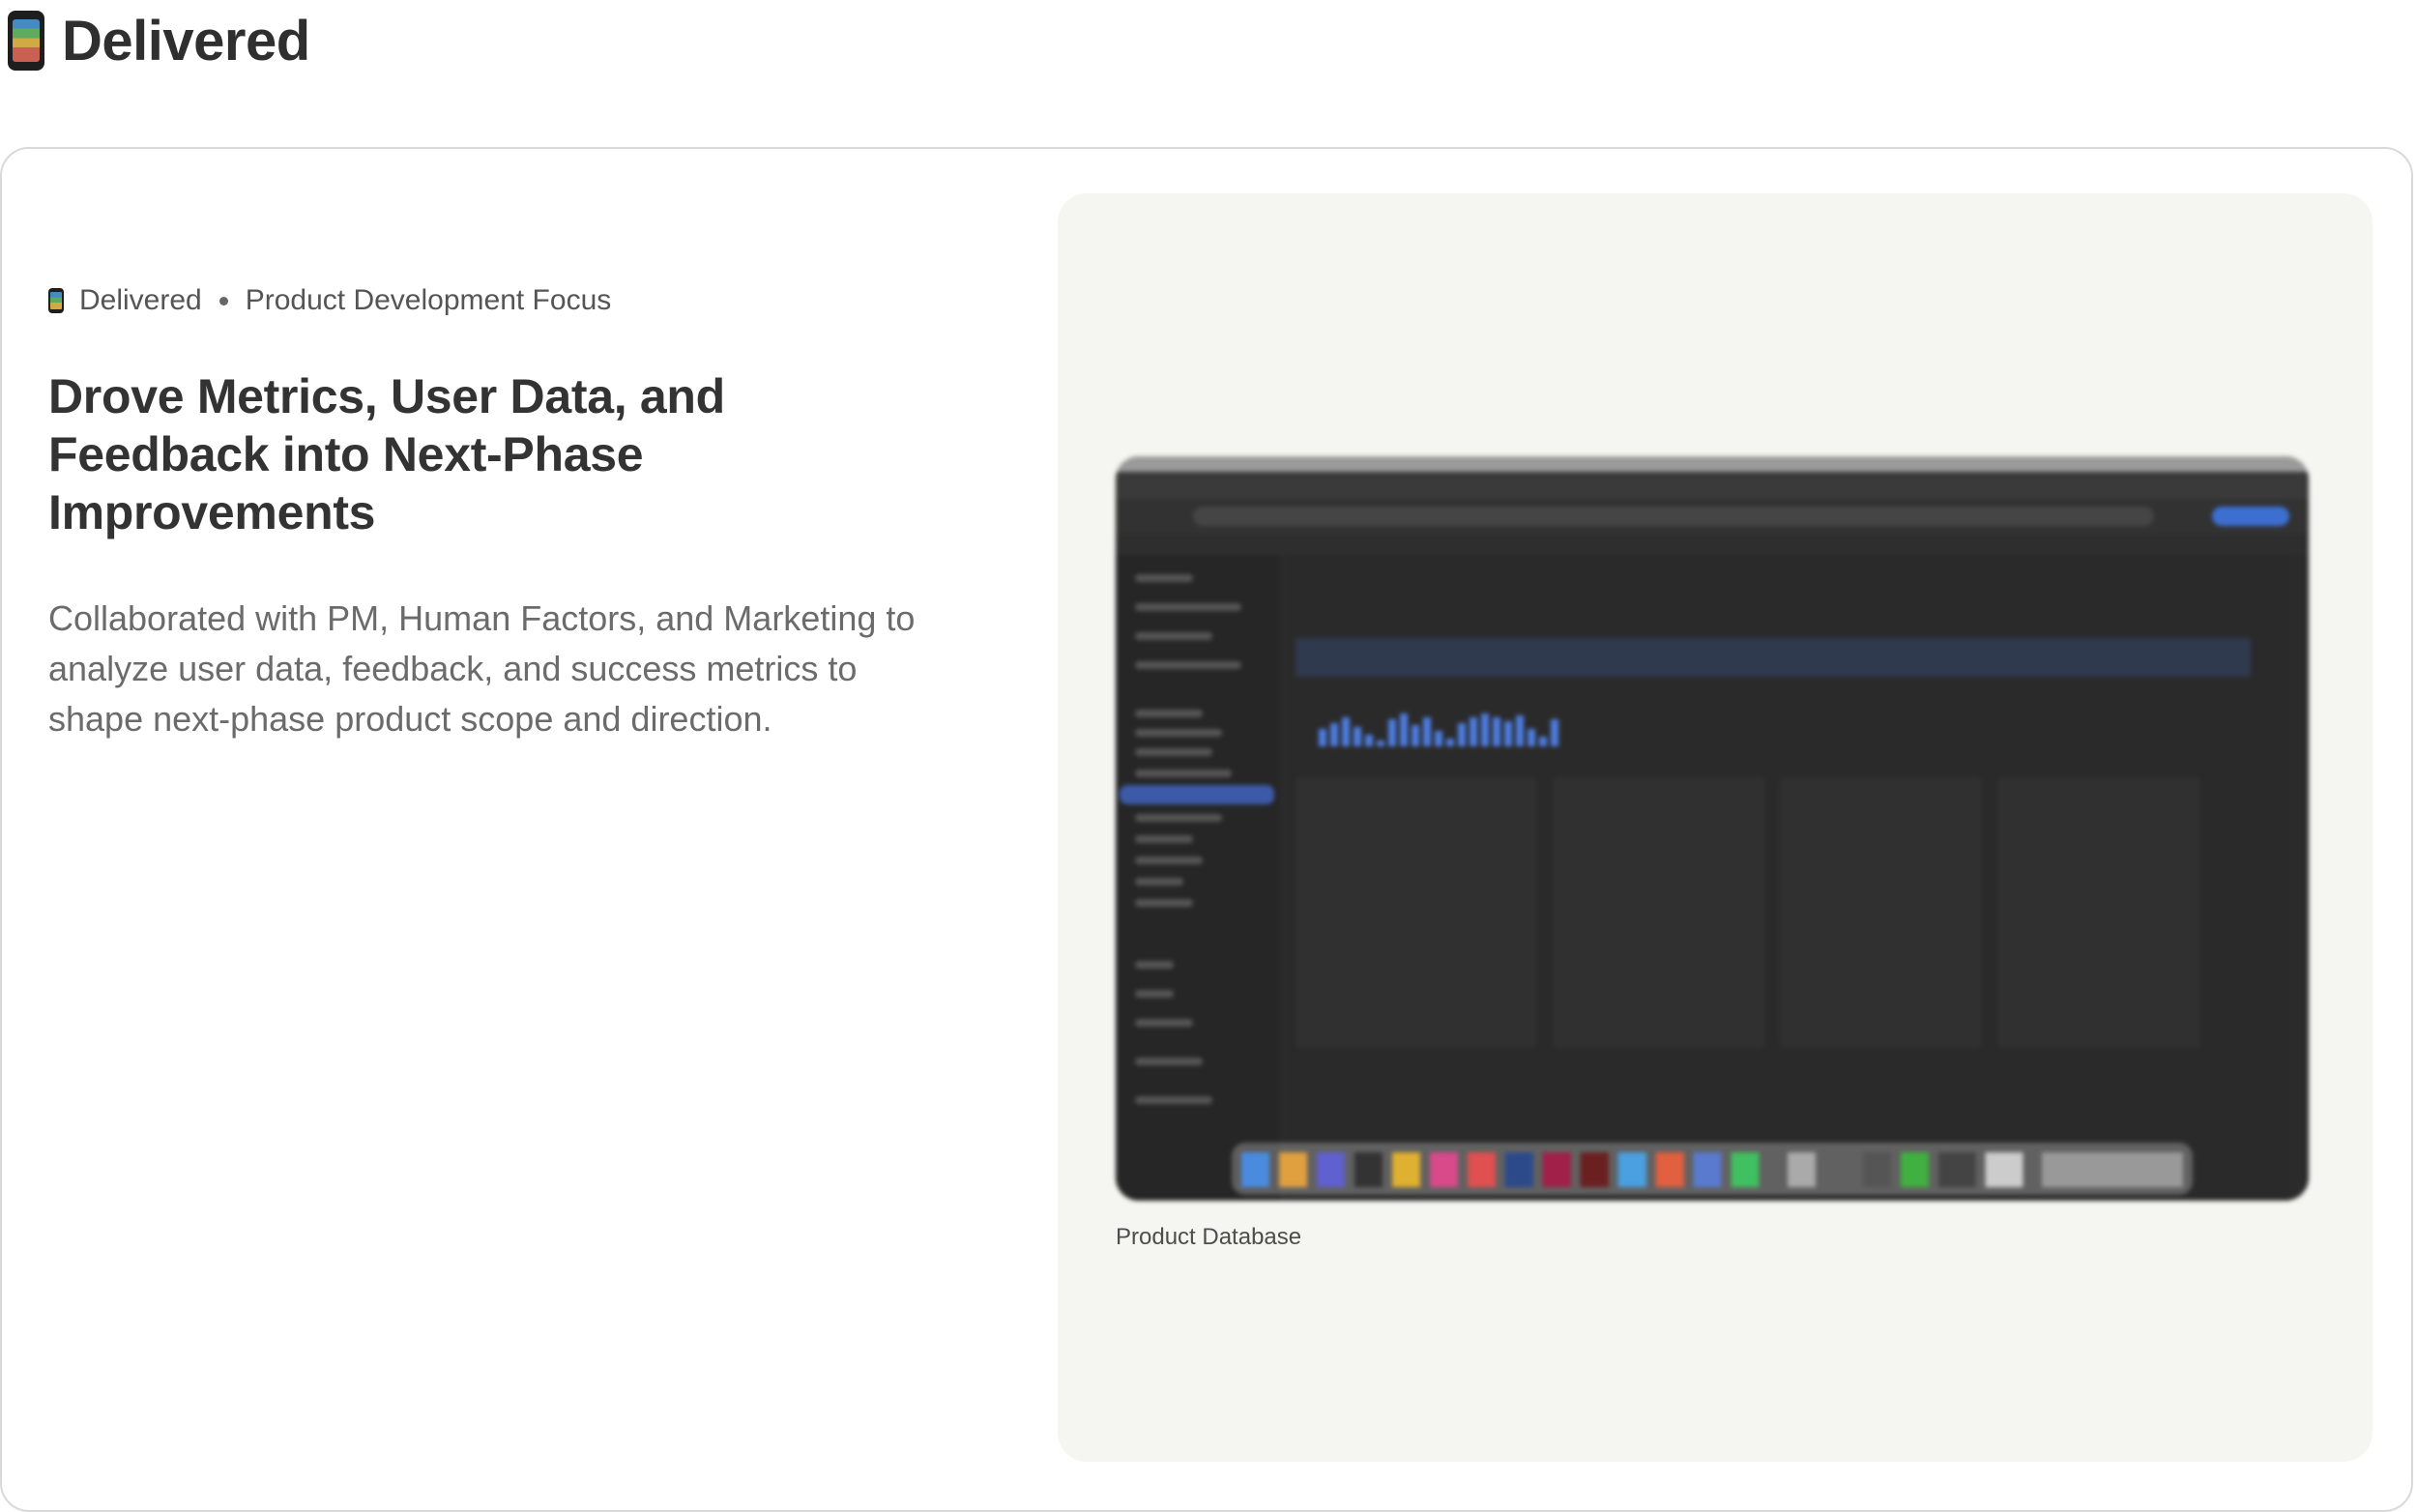 The width and height of the screenshot is (2417, 1512). I want to click on separator-dot-icon, so click(223, 300).